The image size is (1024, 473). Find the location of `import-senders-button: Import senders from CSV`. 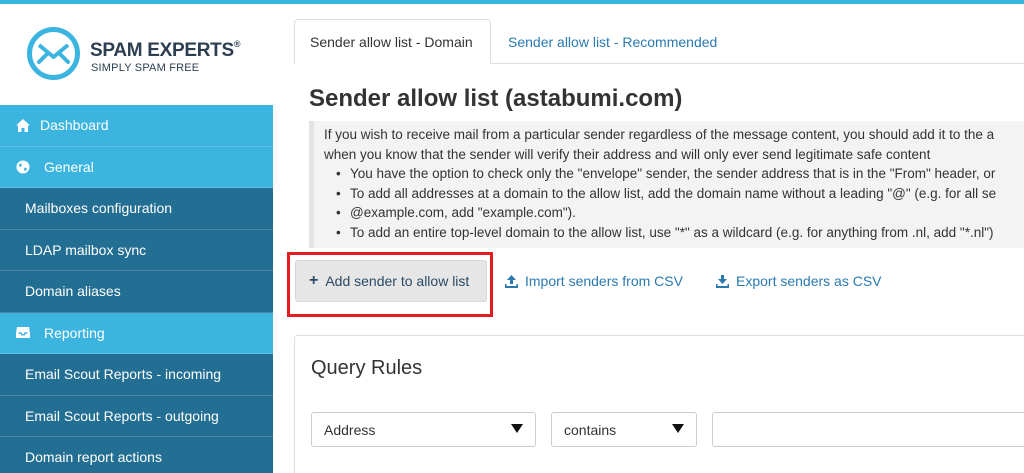

import-senders-button: Import senders from CSV is located at coordinates (594, 281).